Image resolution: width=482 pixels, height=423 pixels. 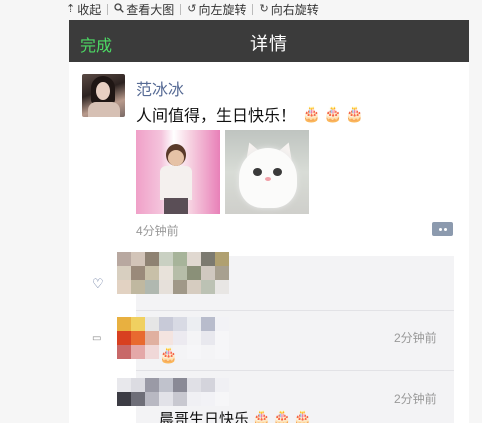 What do you see at coordinates (269, 44) in the screenshot?
I see `page-title: 详情` at bounding box center [269, 44].